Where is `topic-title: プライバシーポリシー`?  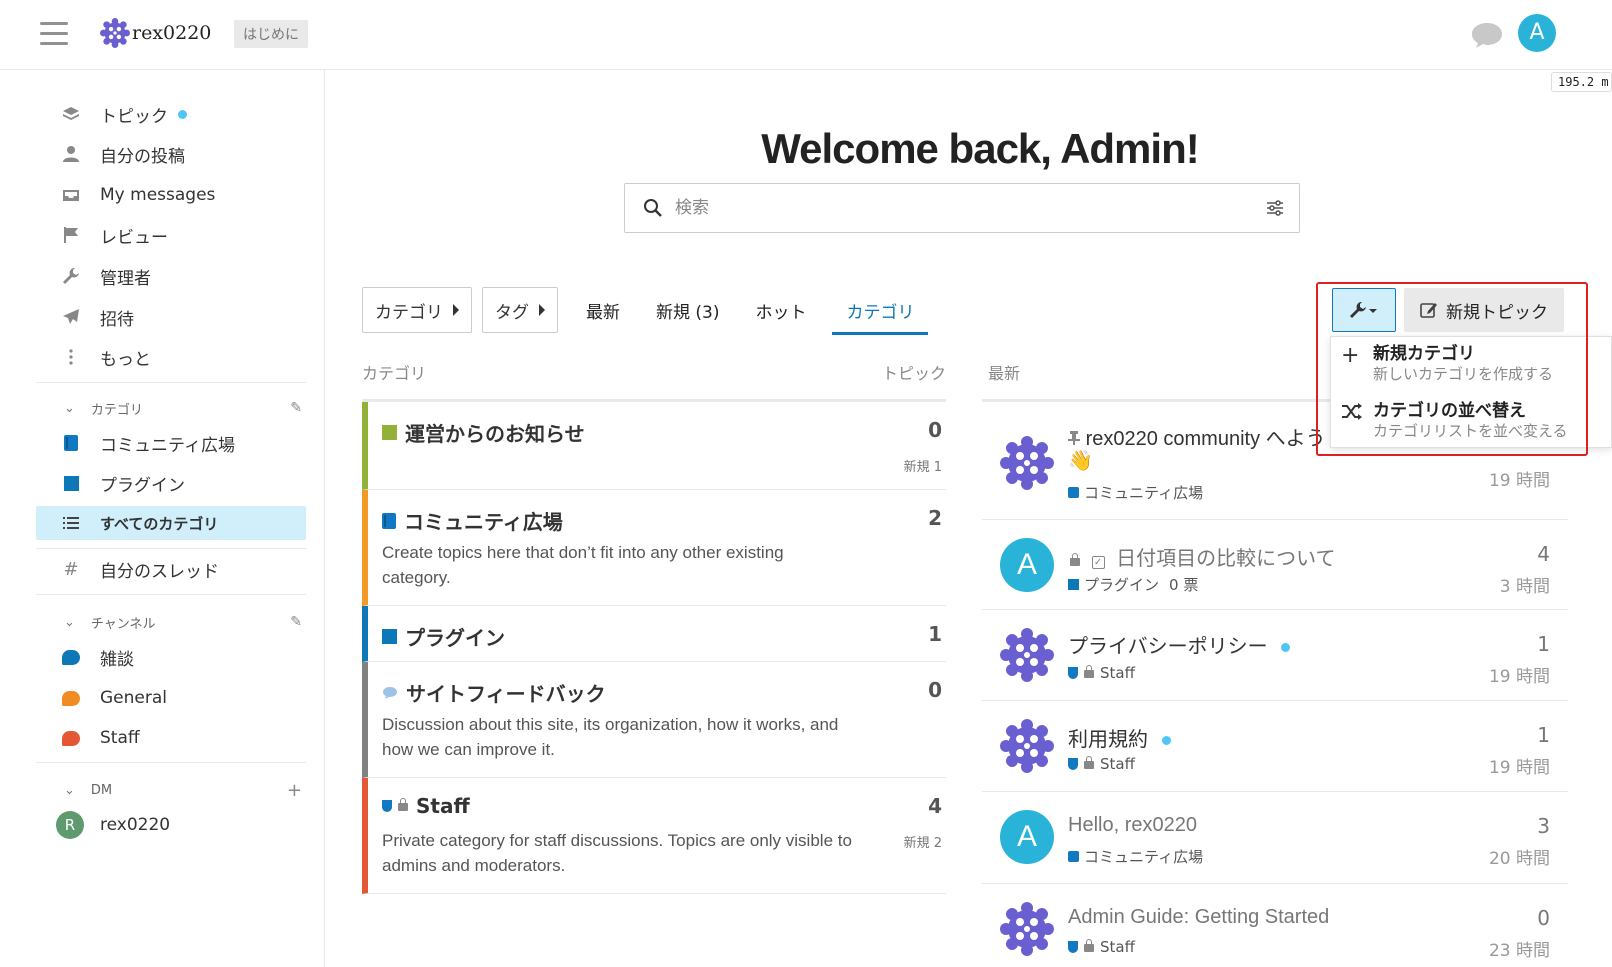
topic-title: プライバシーポリシー is located at coordinates (1168, 647).